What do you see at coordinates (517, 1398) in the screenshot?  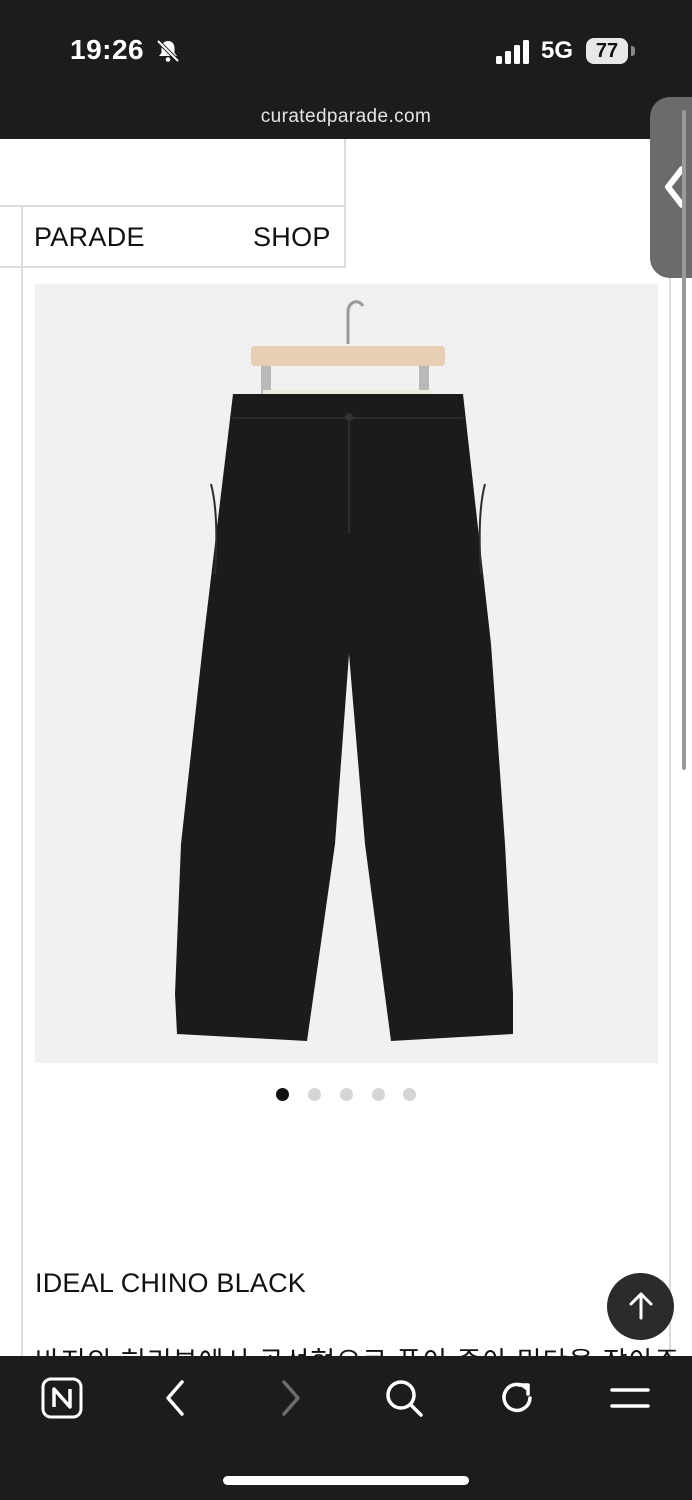 I see `reload-icon` at bounding box center [517, 1398].